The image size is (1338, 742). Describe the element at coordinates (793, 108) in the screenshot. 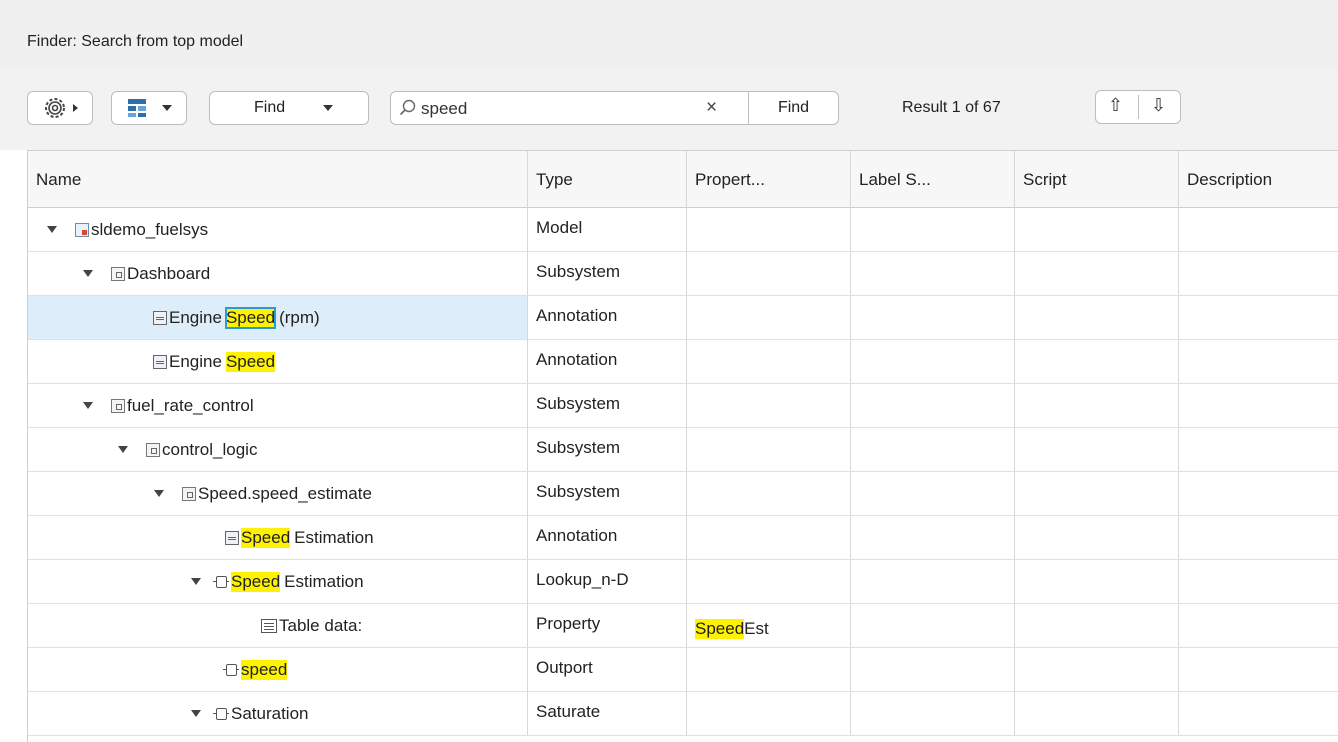

I see `find-button: Find` at that location.